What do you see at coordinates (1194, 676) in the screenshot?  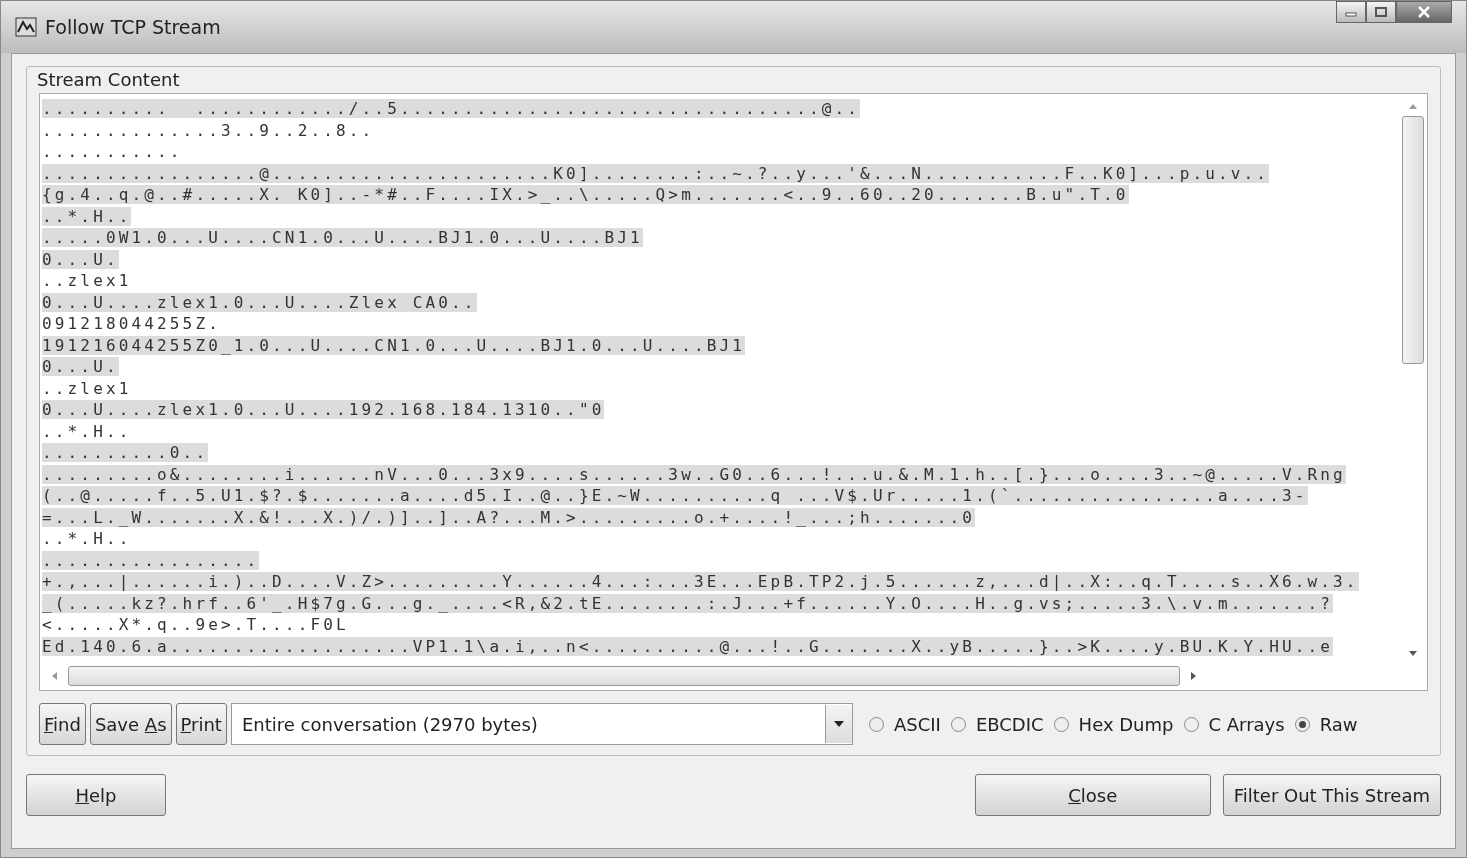 I see `scroll-right-icon` at bounding box center [1194, 676].